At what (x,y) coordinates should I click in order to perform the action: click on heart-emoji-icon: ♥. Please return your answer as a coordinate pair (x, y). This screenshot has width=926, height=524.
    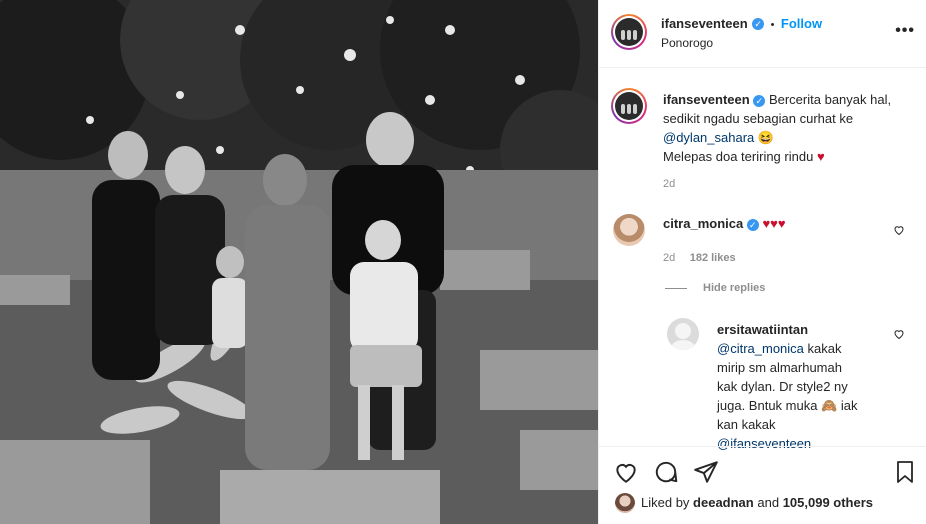
    Looking at the image, I should click on (820, 156).